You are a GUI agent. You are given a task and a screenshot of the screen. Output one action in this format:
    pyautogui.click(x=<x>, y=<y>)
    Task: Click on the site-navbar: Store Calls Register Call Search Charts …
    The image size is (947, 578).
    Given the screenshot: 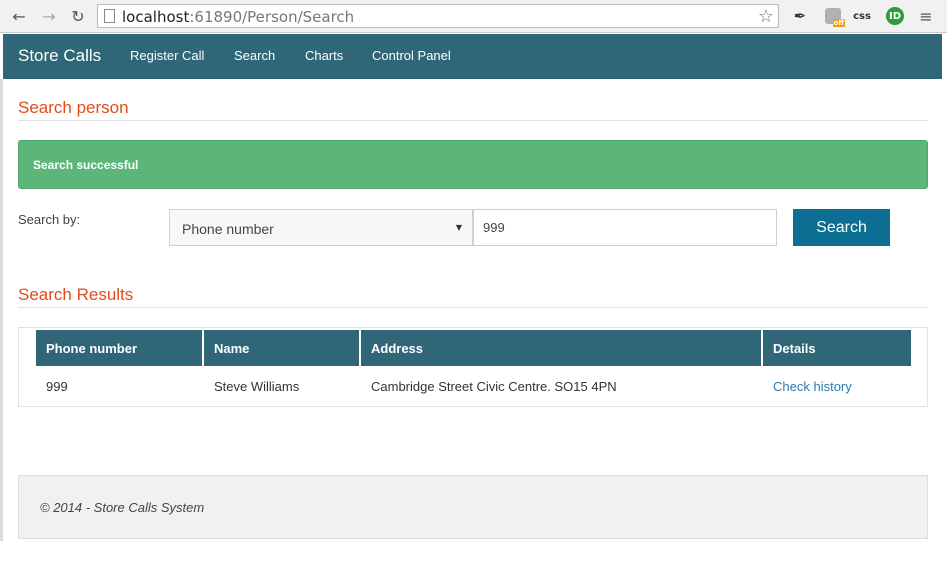 What is the action you would take?
    pyautogui.click(x=472, y=56)
    